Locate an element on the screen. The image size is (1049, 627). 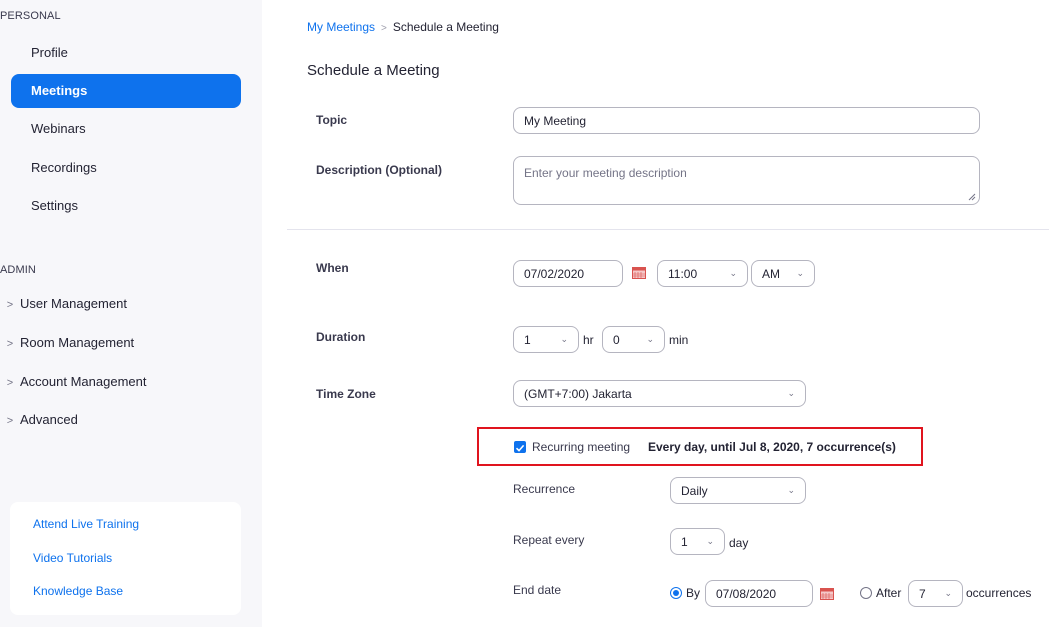
repeat-unit-label: day is located at coordinates (739, 543).